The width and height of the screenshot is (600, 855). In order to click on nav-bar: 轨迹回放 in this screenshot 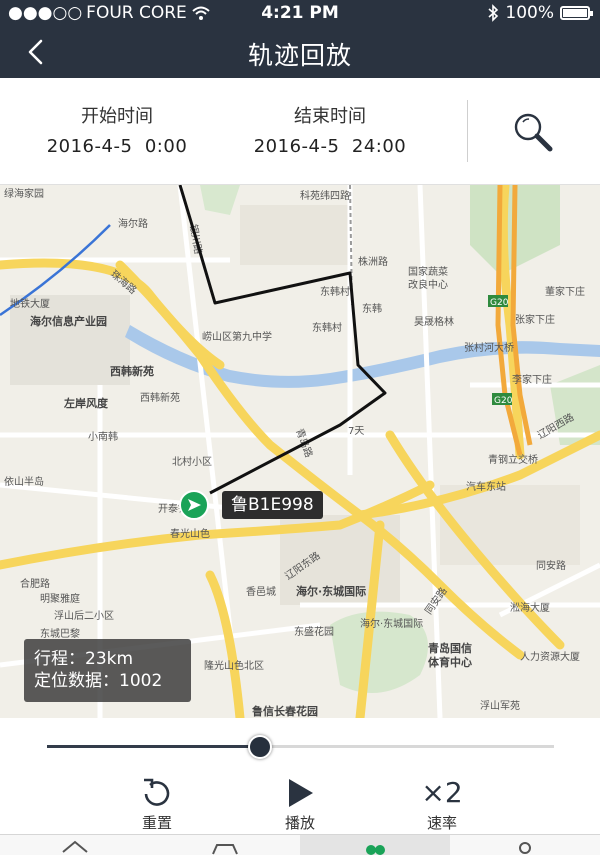, I will do `click(300, 52)`.